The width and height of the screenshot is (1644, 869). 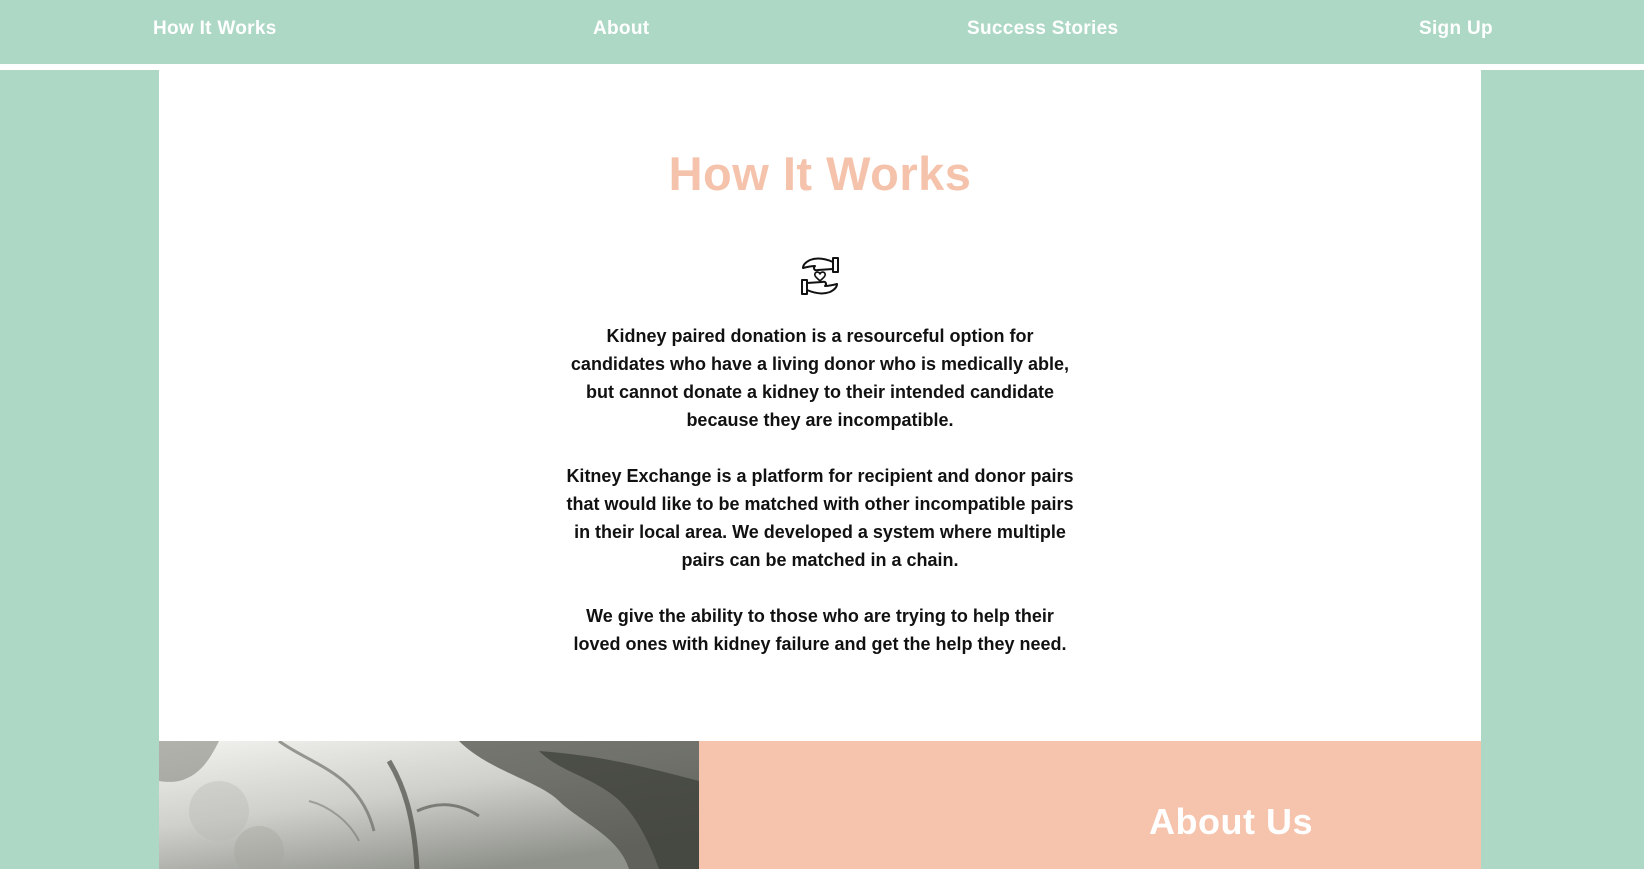 What do you see at coordinates (820, 173) in the screenshot?
I see `how-it-works-title: How It Works` at bounding box center [820, 173].